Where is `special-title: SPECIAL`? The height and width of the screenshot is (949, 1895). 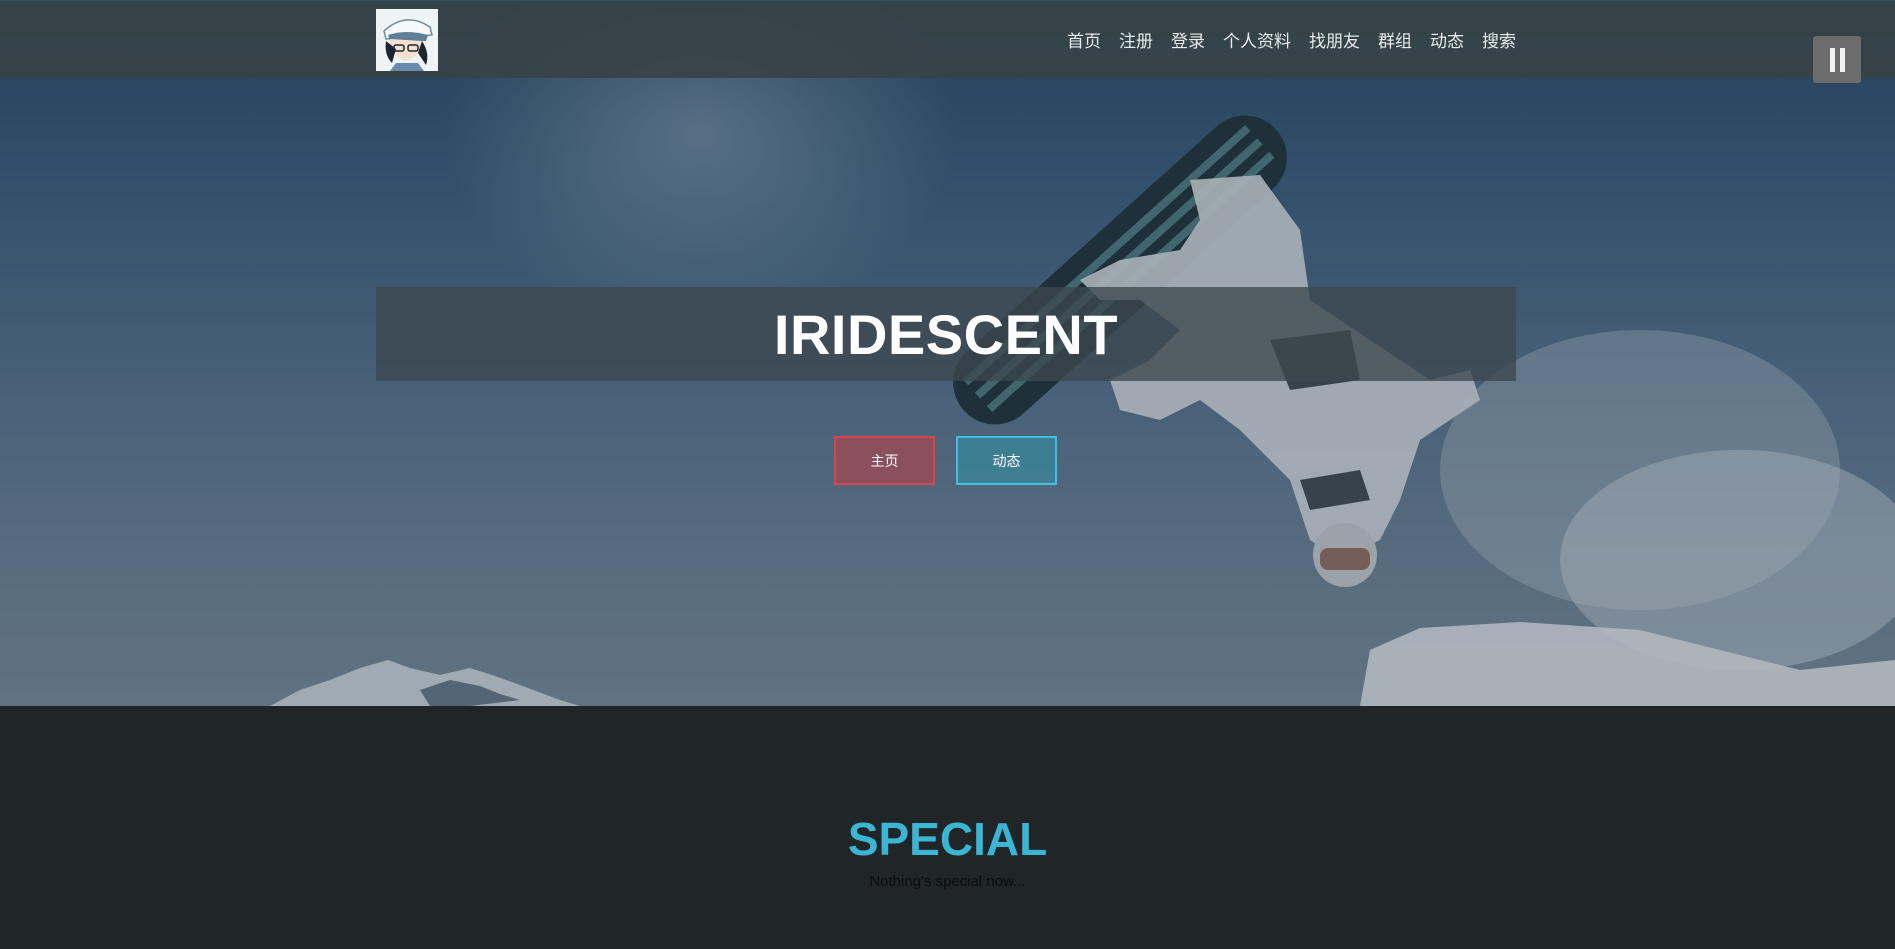 special-title: SPECIAL is located at coordinates (947, 839).